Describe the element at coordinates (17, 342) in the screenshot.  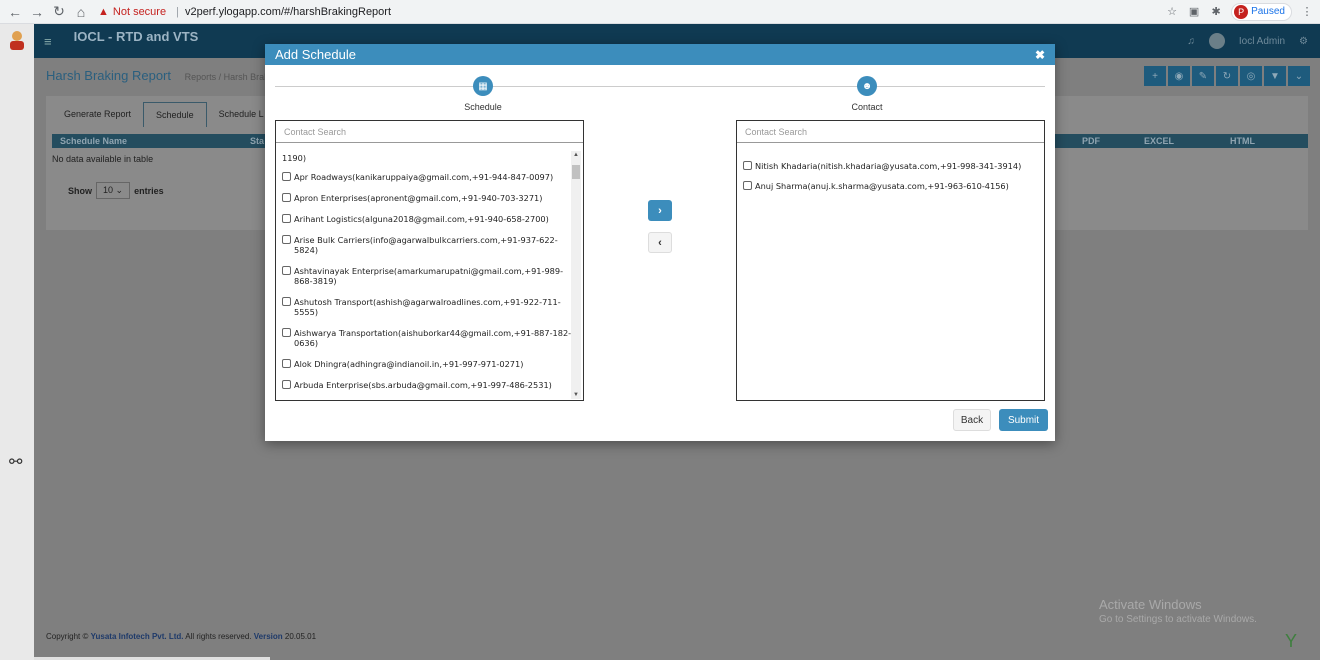
I see `left-rail: ⚯` at that location.